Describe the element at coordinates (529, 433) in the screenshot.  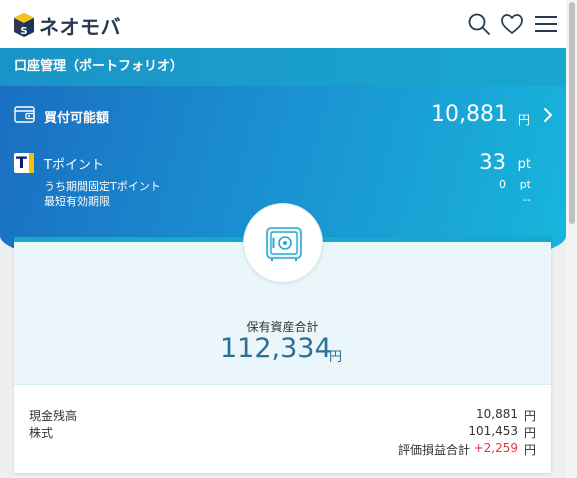
I see `stocks-unit: 円` at that location.